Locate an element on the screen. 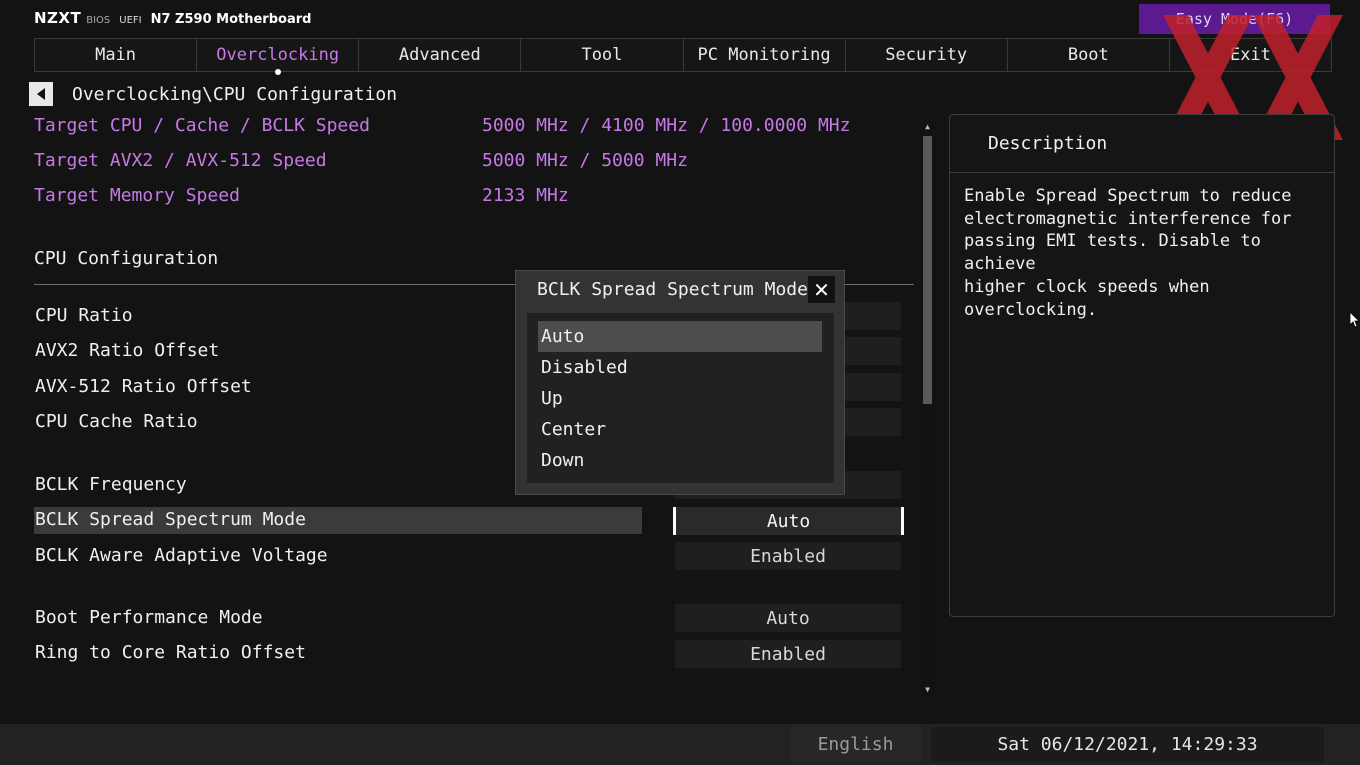 This screenshot has height=765, width=1360. setting-avx2-ratio-offset: AVX2 Ratio Offset is located at coordinates (127, 350).